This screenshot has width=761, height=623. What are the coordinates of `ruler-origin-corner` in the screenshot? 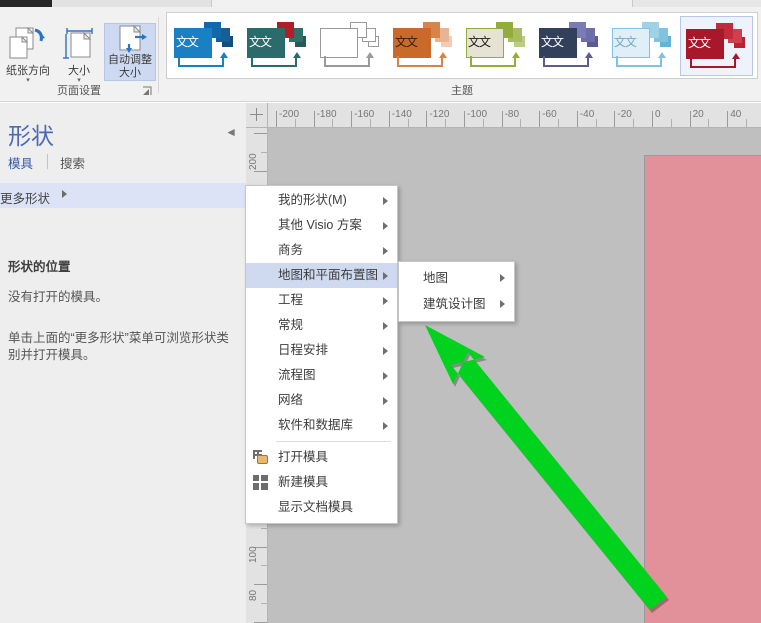 It's located at (257, 115).